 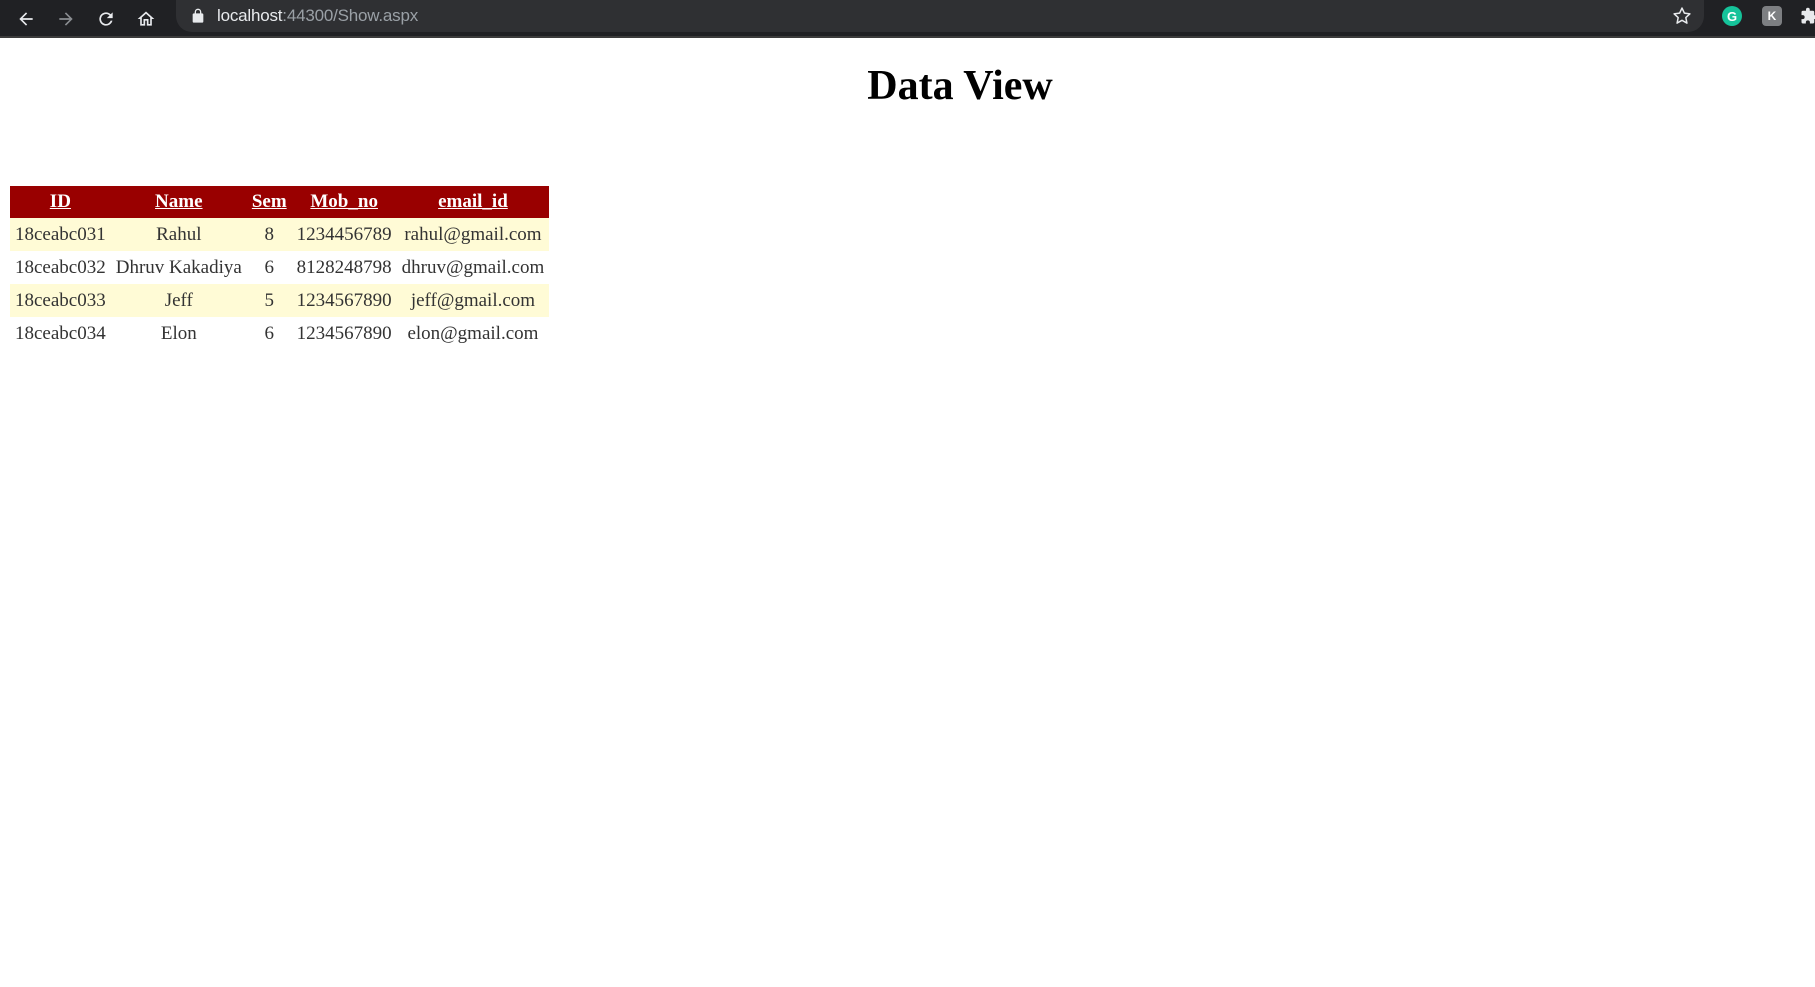 What do you see at coordinates (178, 300) in the screenshot?
I see `cell-name: Jeff` at bounding box center [178, 300].